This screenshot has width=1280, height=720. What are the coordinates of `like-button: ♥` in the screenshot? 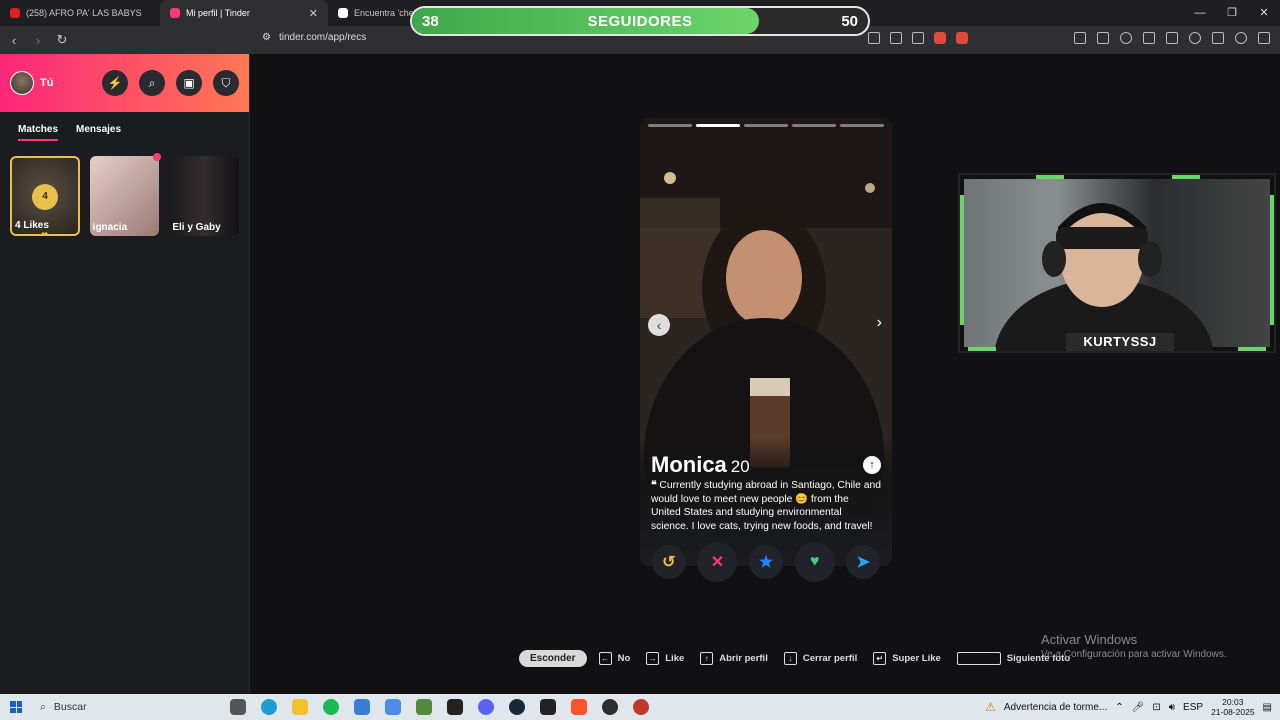 It's located at (814, 562).